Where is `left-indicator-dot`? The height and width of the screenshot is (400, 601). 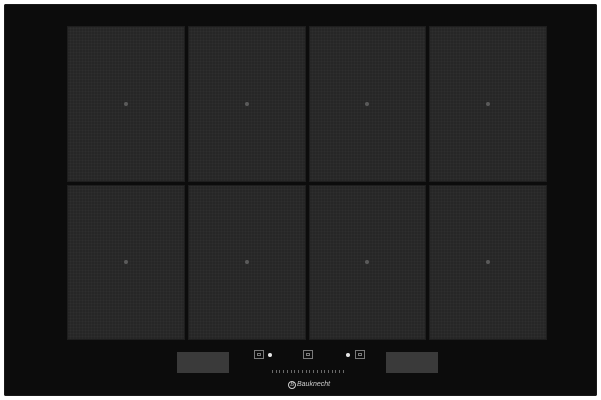
left-indicator-dot is located at coordinates (270, 355).